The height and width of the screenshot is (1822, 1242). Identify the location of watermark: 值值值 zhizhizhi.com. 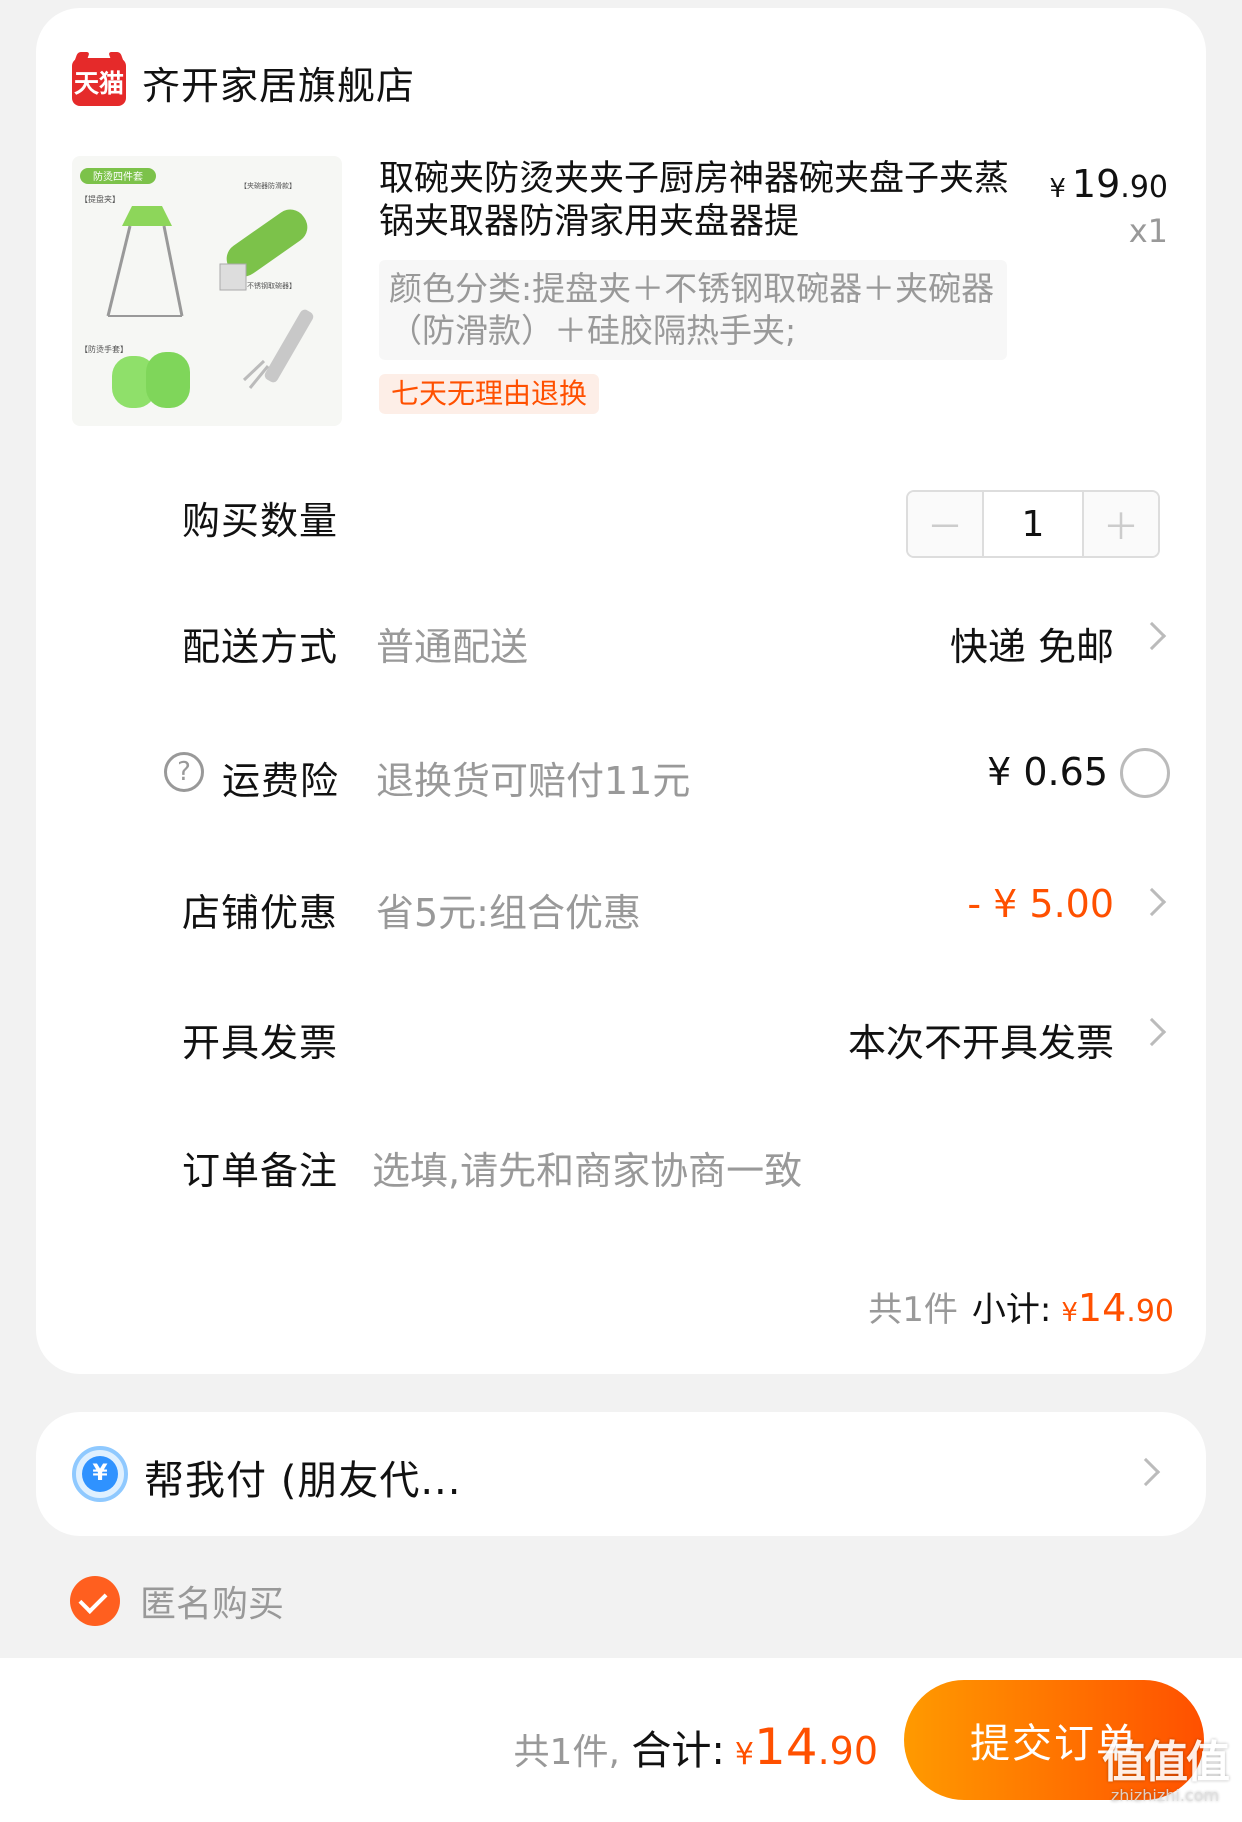
(1166, 1771).